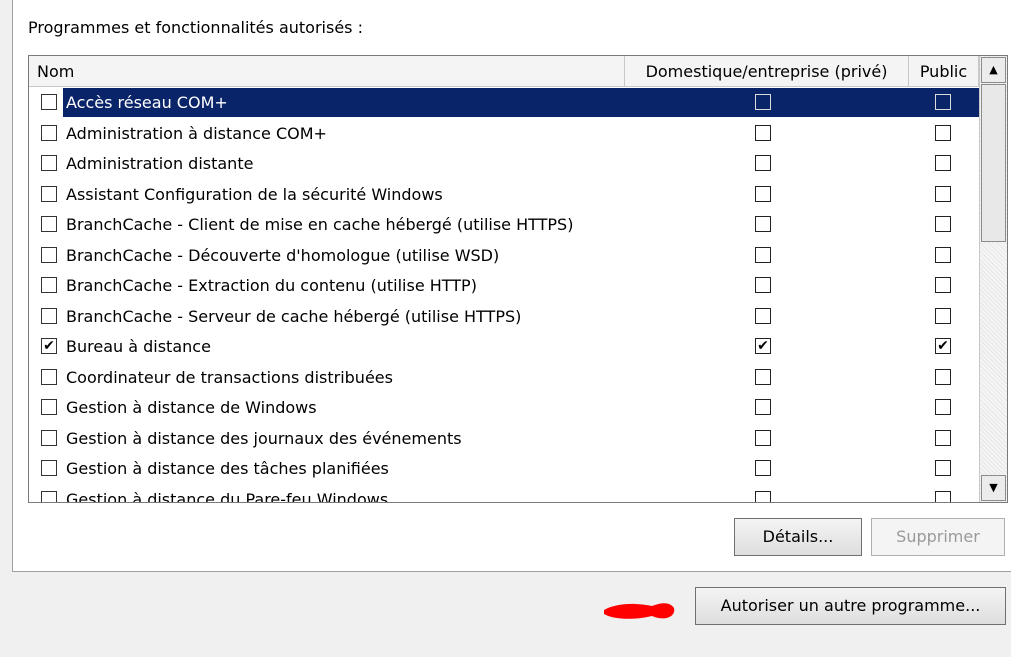 This screenshot has width=1011, height=657. What do you see at coordinates (938, 537) in the screenshot?
I see `remove-button: Supprimer` at bounding box center [938, 537].